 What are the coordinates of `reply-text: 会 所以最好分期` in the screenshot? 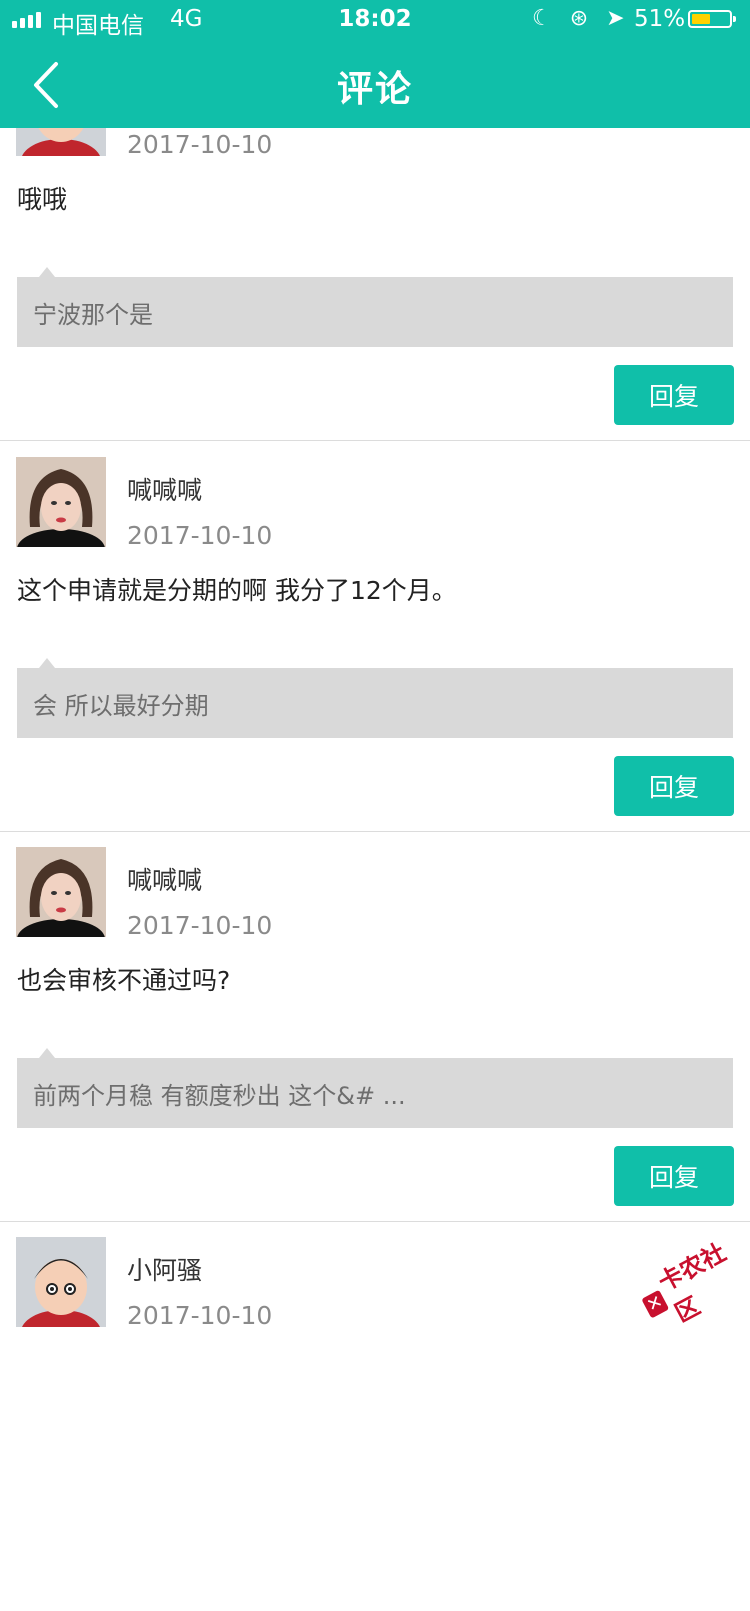 It's located at (121, 706).